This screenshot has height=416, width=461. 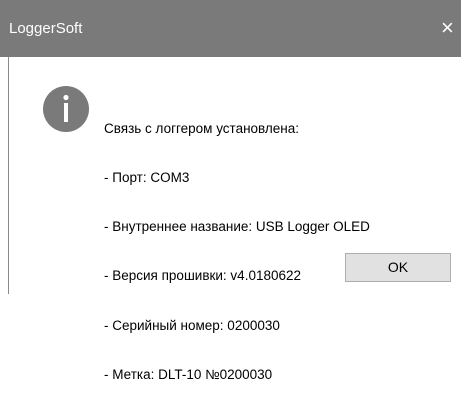 I want to click on message-line: - Внутреннее название: USB Logger OLED, so click(x=237, y=227).